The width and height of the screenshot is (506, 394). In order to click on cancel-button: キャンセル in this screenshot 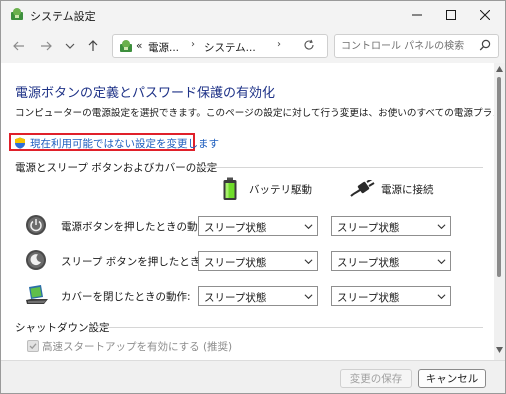, I will do `click(452, 378)`.